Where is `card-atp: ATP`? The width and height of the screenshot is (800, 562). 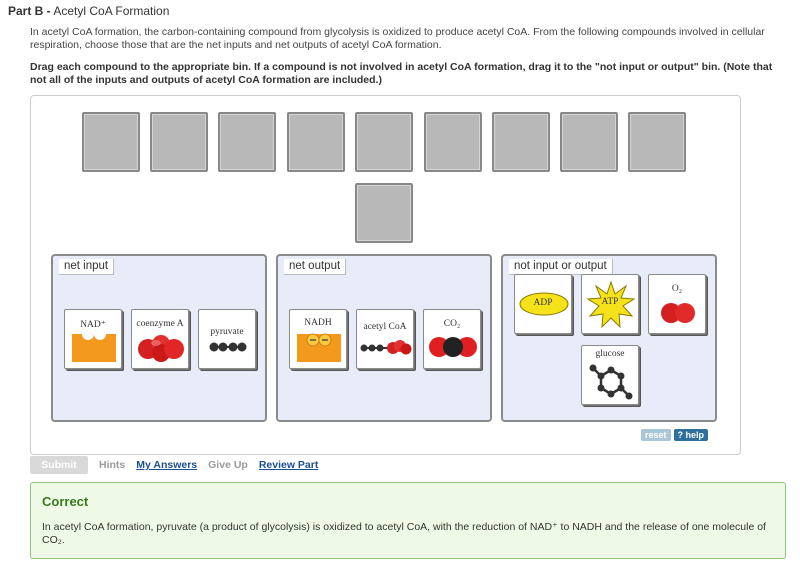
card-atp: ATP is located at coordinates (610, 304).